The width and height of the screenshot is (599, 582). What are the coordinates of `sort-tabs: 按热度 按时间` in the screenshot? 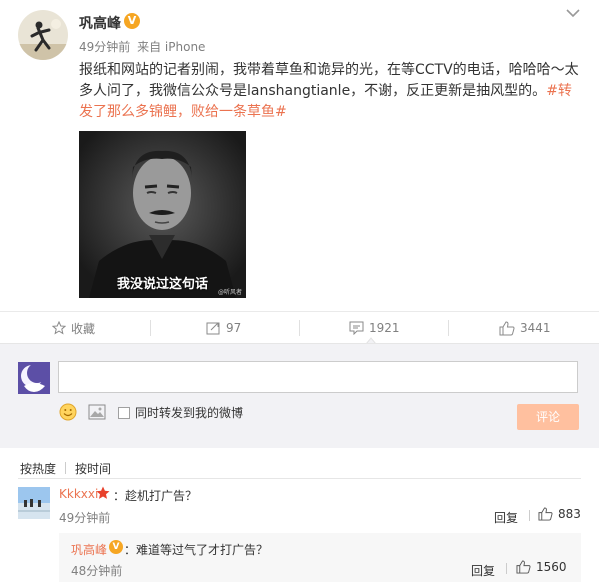 It's located at (65, 468).